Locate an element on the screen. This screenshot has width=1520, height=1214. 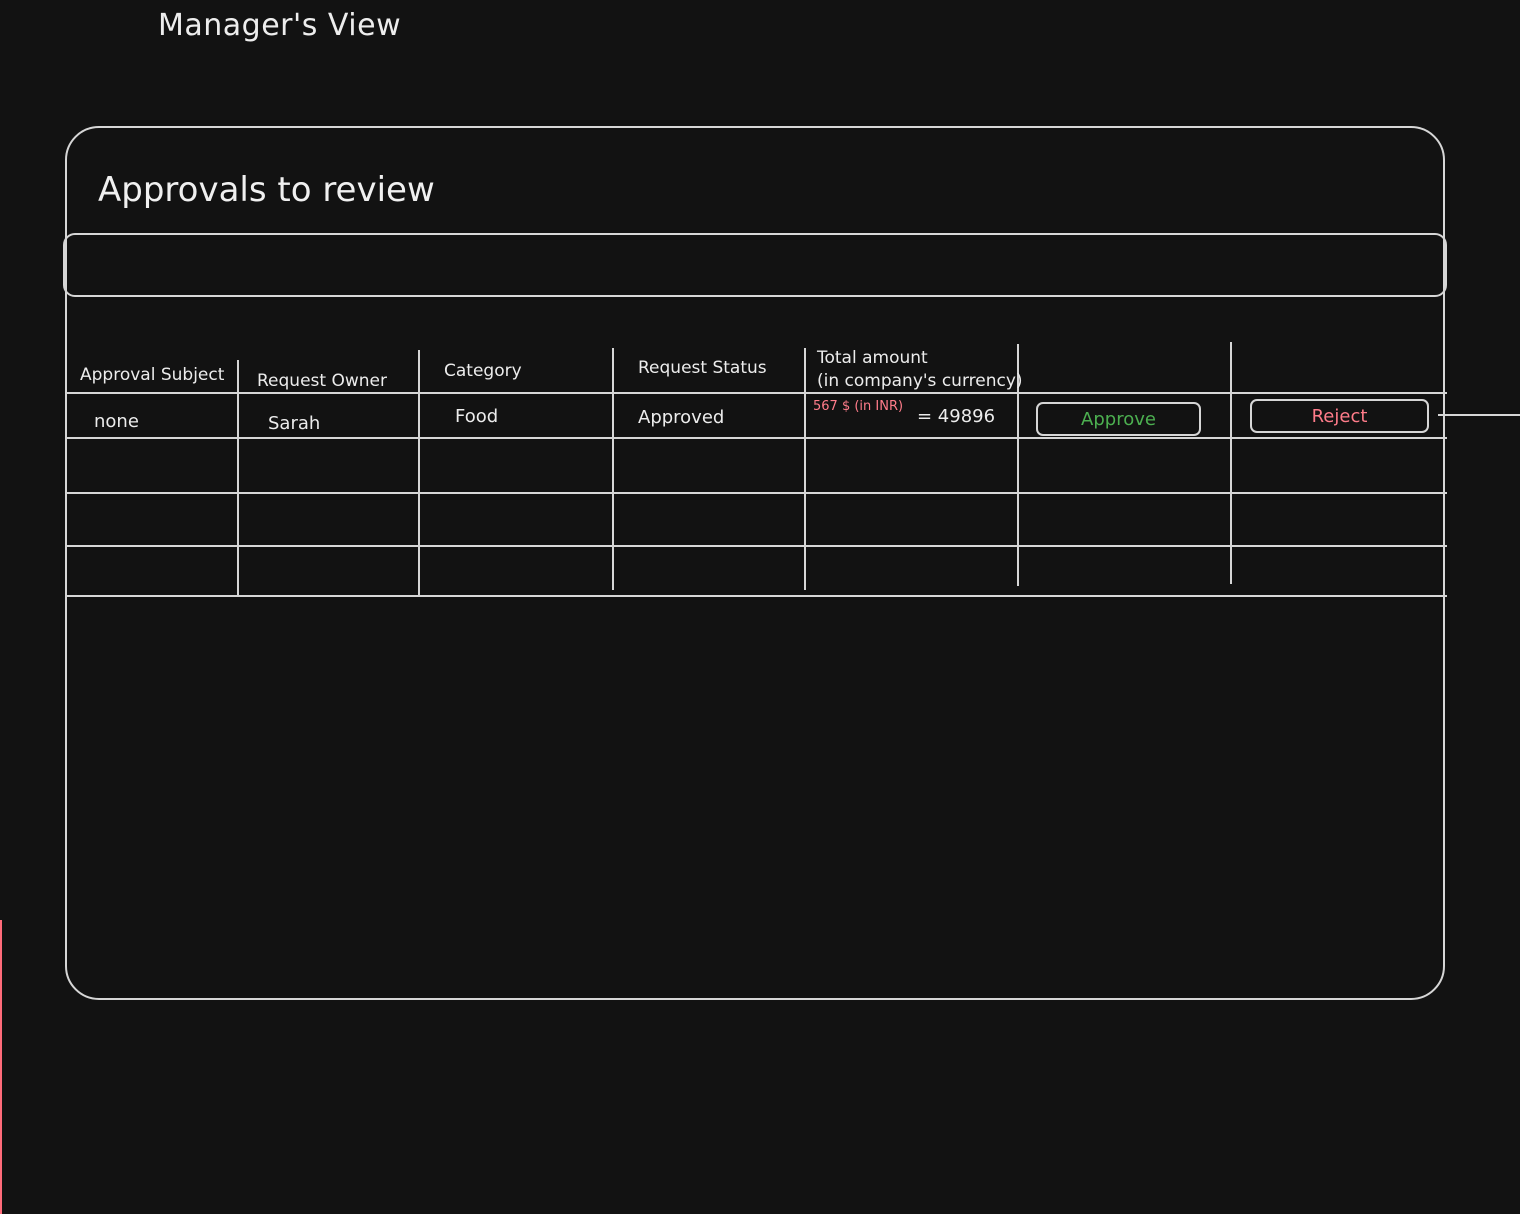
search-bar is located at coordinates (755, 265).